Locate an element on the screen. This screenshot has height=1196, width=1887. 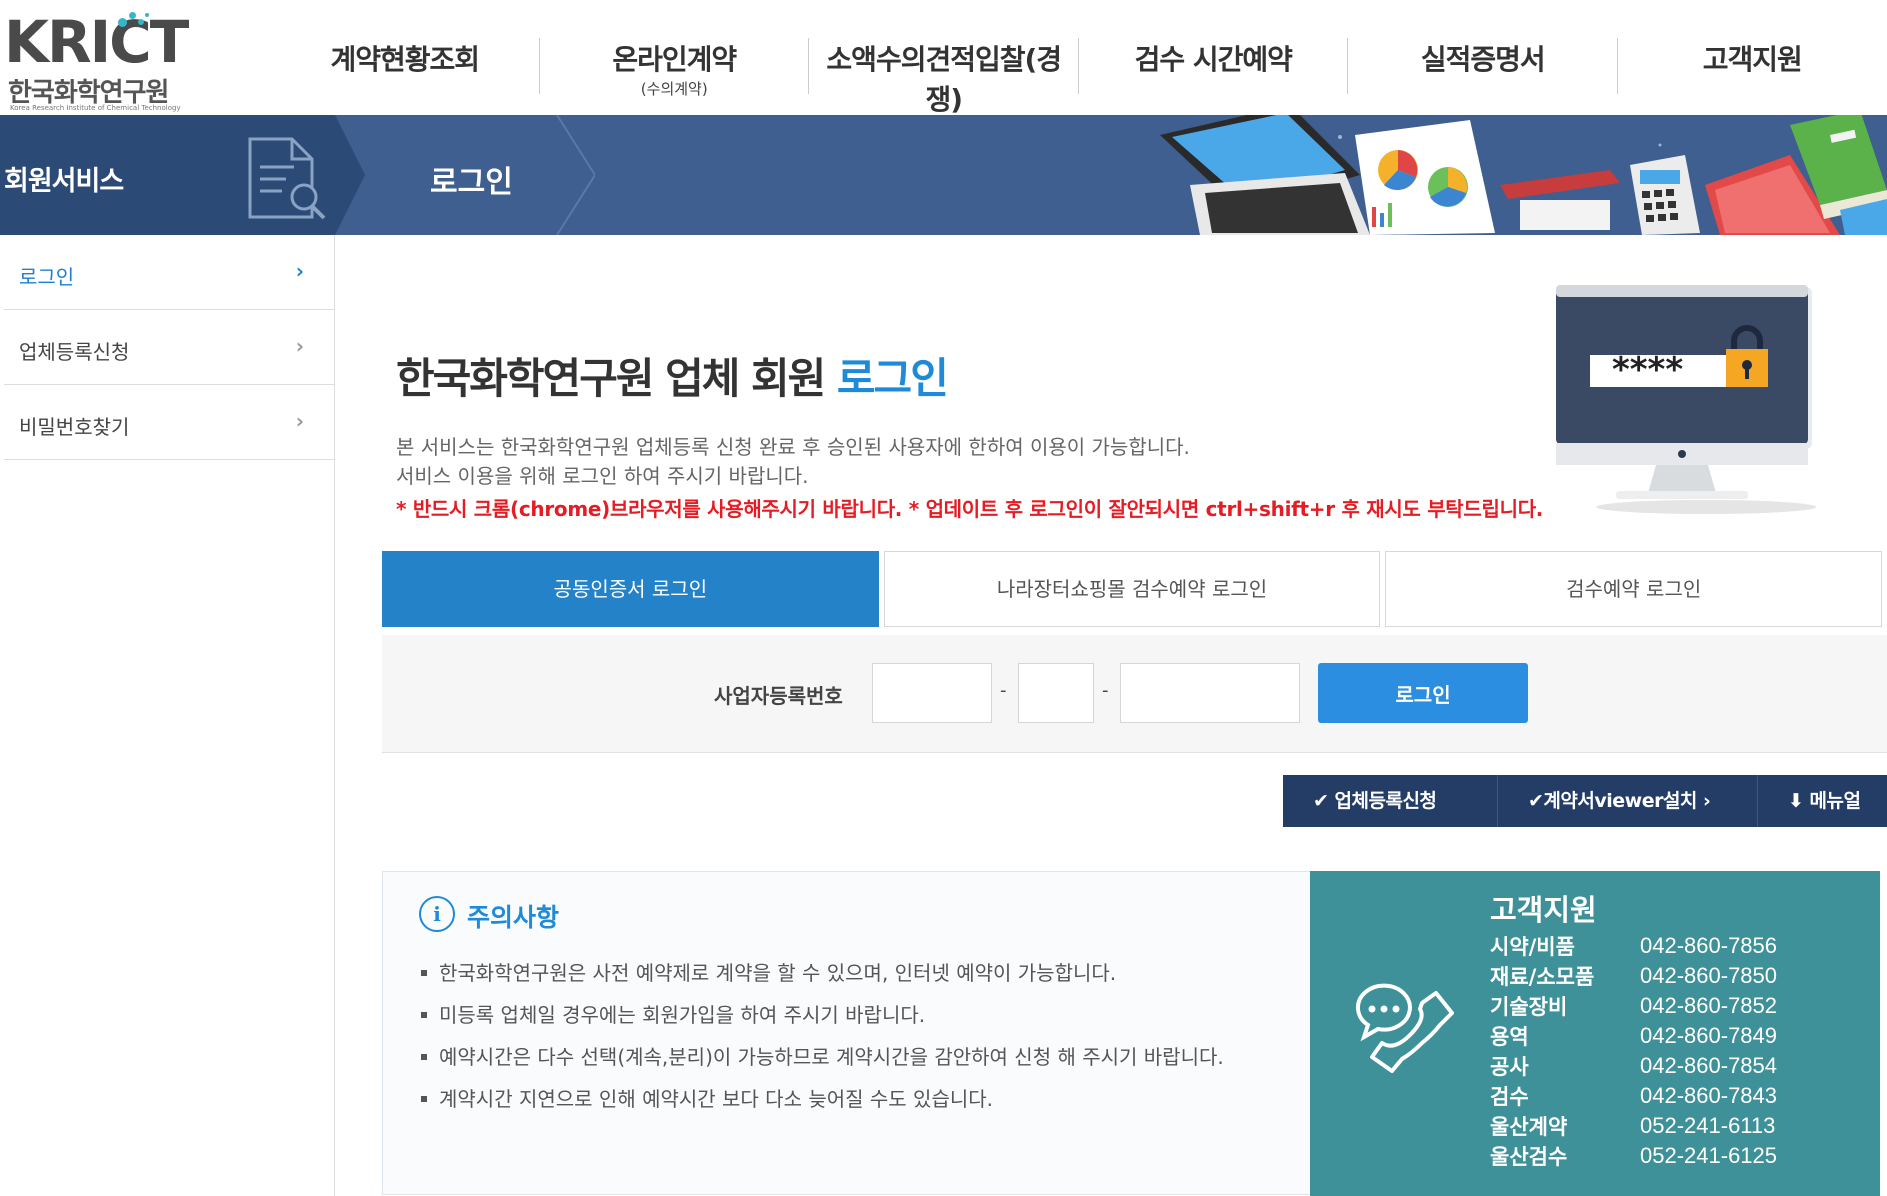
table-row: 시약/비품 042-860-7856 is located at coordinates (1633, 946).